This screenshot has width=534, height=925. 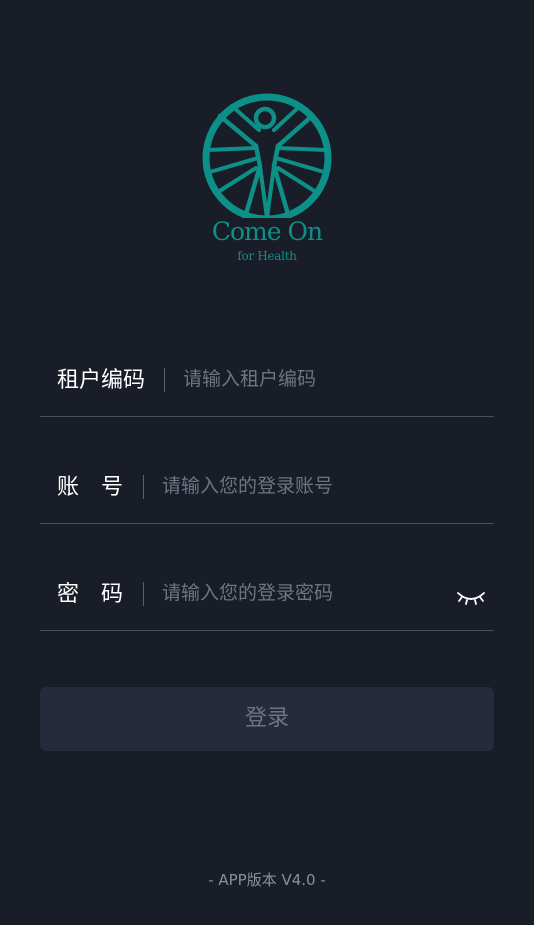 What do you see at coordinates (317, 486) in the screenshot?
I see `account-input` at bounding box center [317, 486].